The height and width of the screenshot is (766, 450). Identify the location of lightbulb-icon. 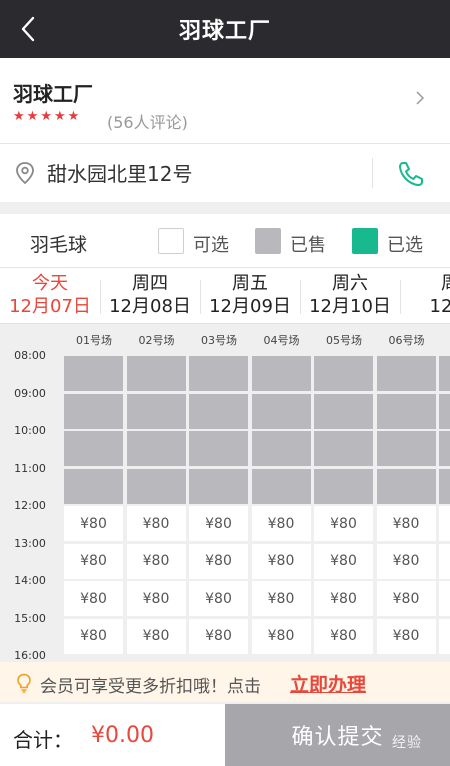
(24, 683).